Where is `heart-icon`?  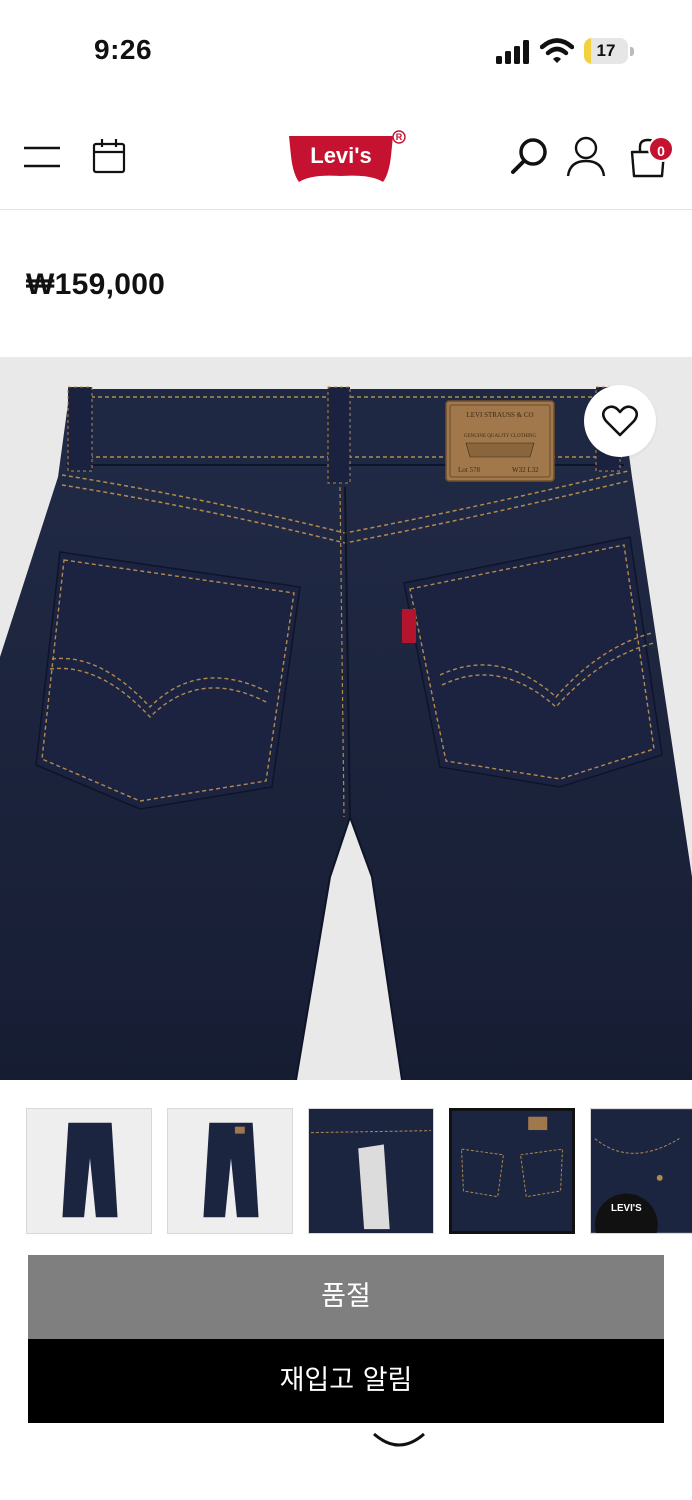 heart-icon is located at coordinates (620, 421).